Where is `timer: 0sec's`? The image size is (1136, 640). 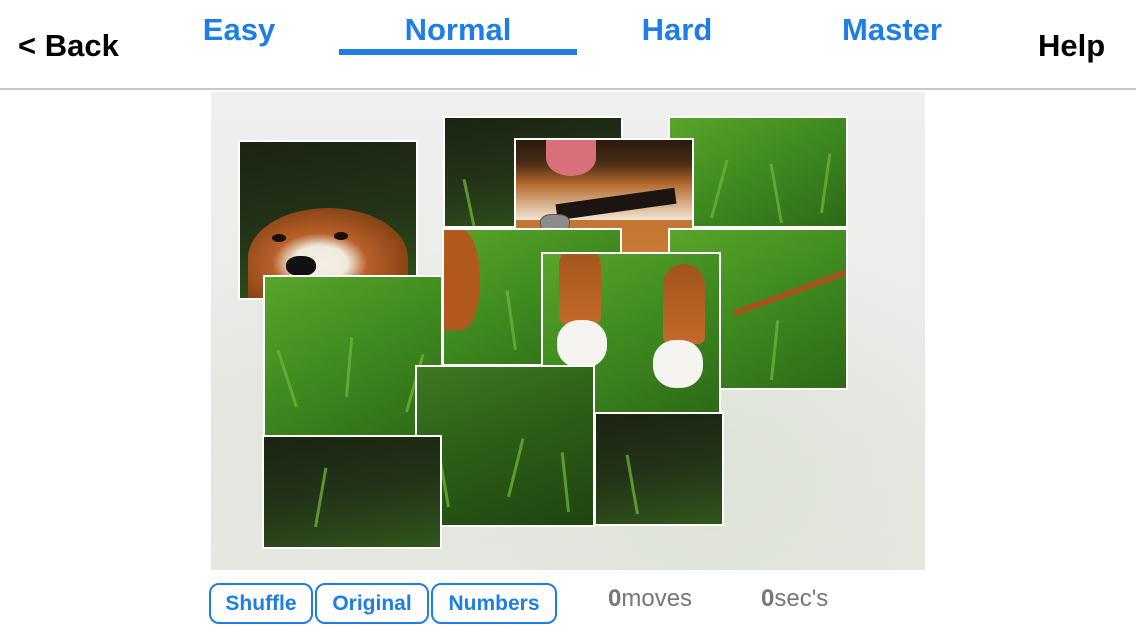
timer: 0sec's is located at coordinates (794, 599).